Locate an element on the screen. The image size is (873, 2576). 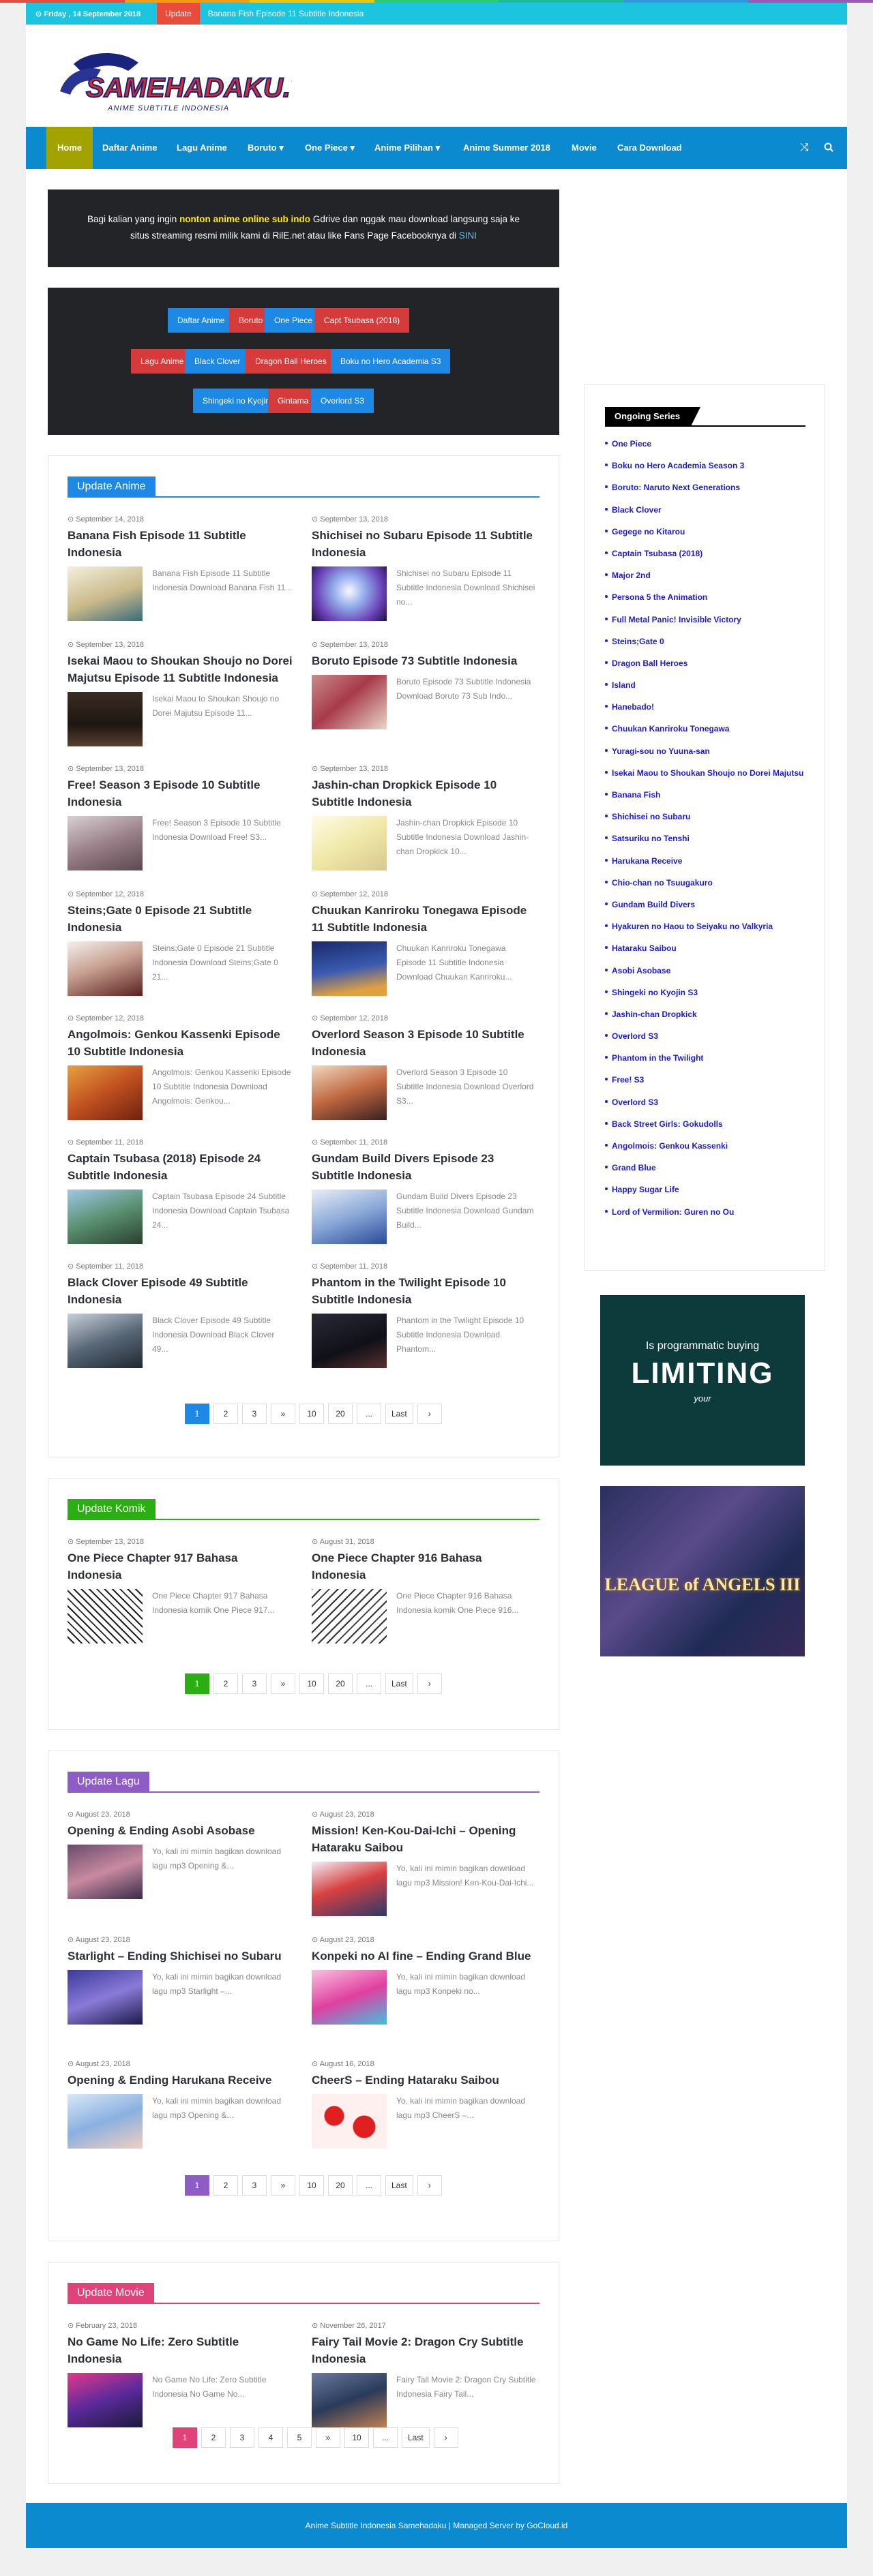
ongoing-item: Hanebado! is located at coordinates (705, 706).